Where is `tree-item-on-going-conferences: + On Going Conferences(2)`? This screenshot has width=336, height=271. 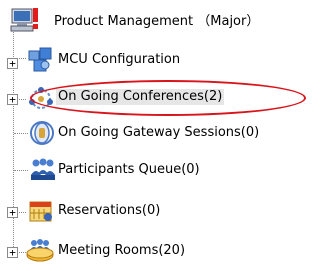
tree-item-on-going-conferences: + On Going Conferences(2) is located at coordinates (168, 100).